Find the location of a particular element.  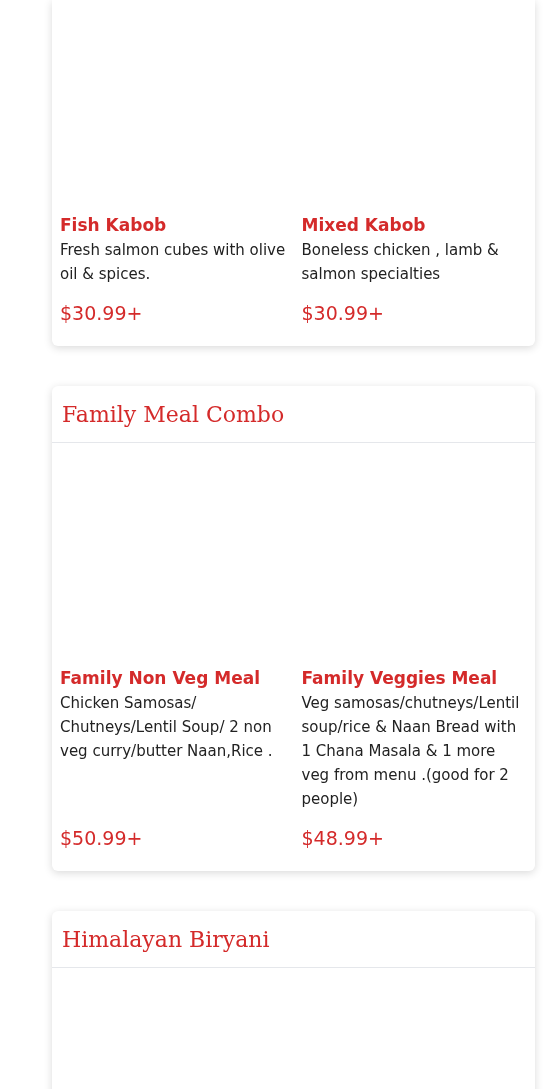

item-name: Family Non Veg Meal is located at coordinates (173, 678).